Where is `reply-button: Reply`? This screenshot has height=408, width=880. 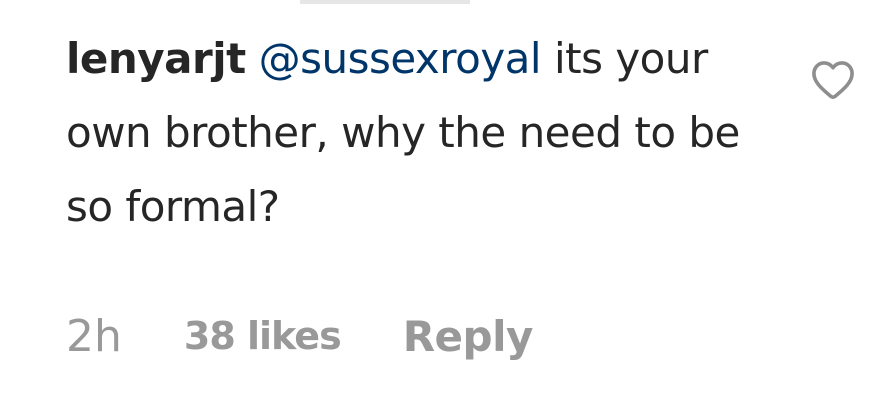 reply-button: Reply is located at coordinates (468, 336).